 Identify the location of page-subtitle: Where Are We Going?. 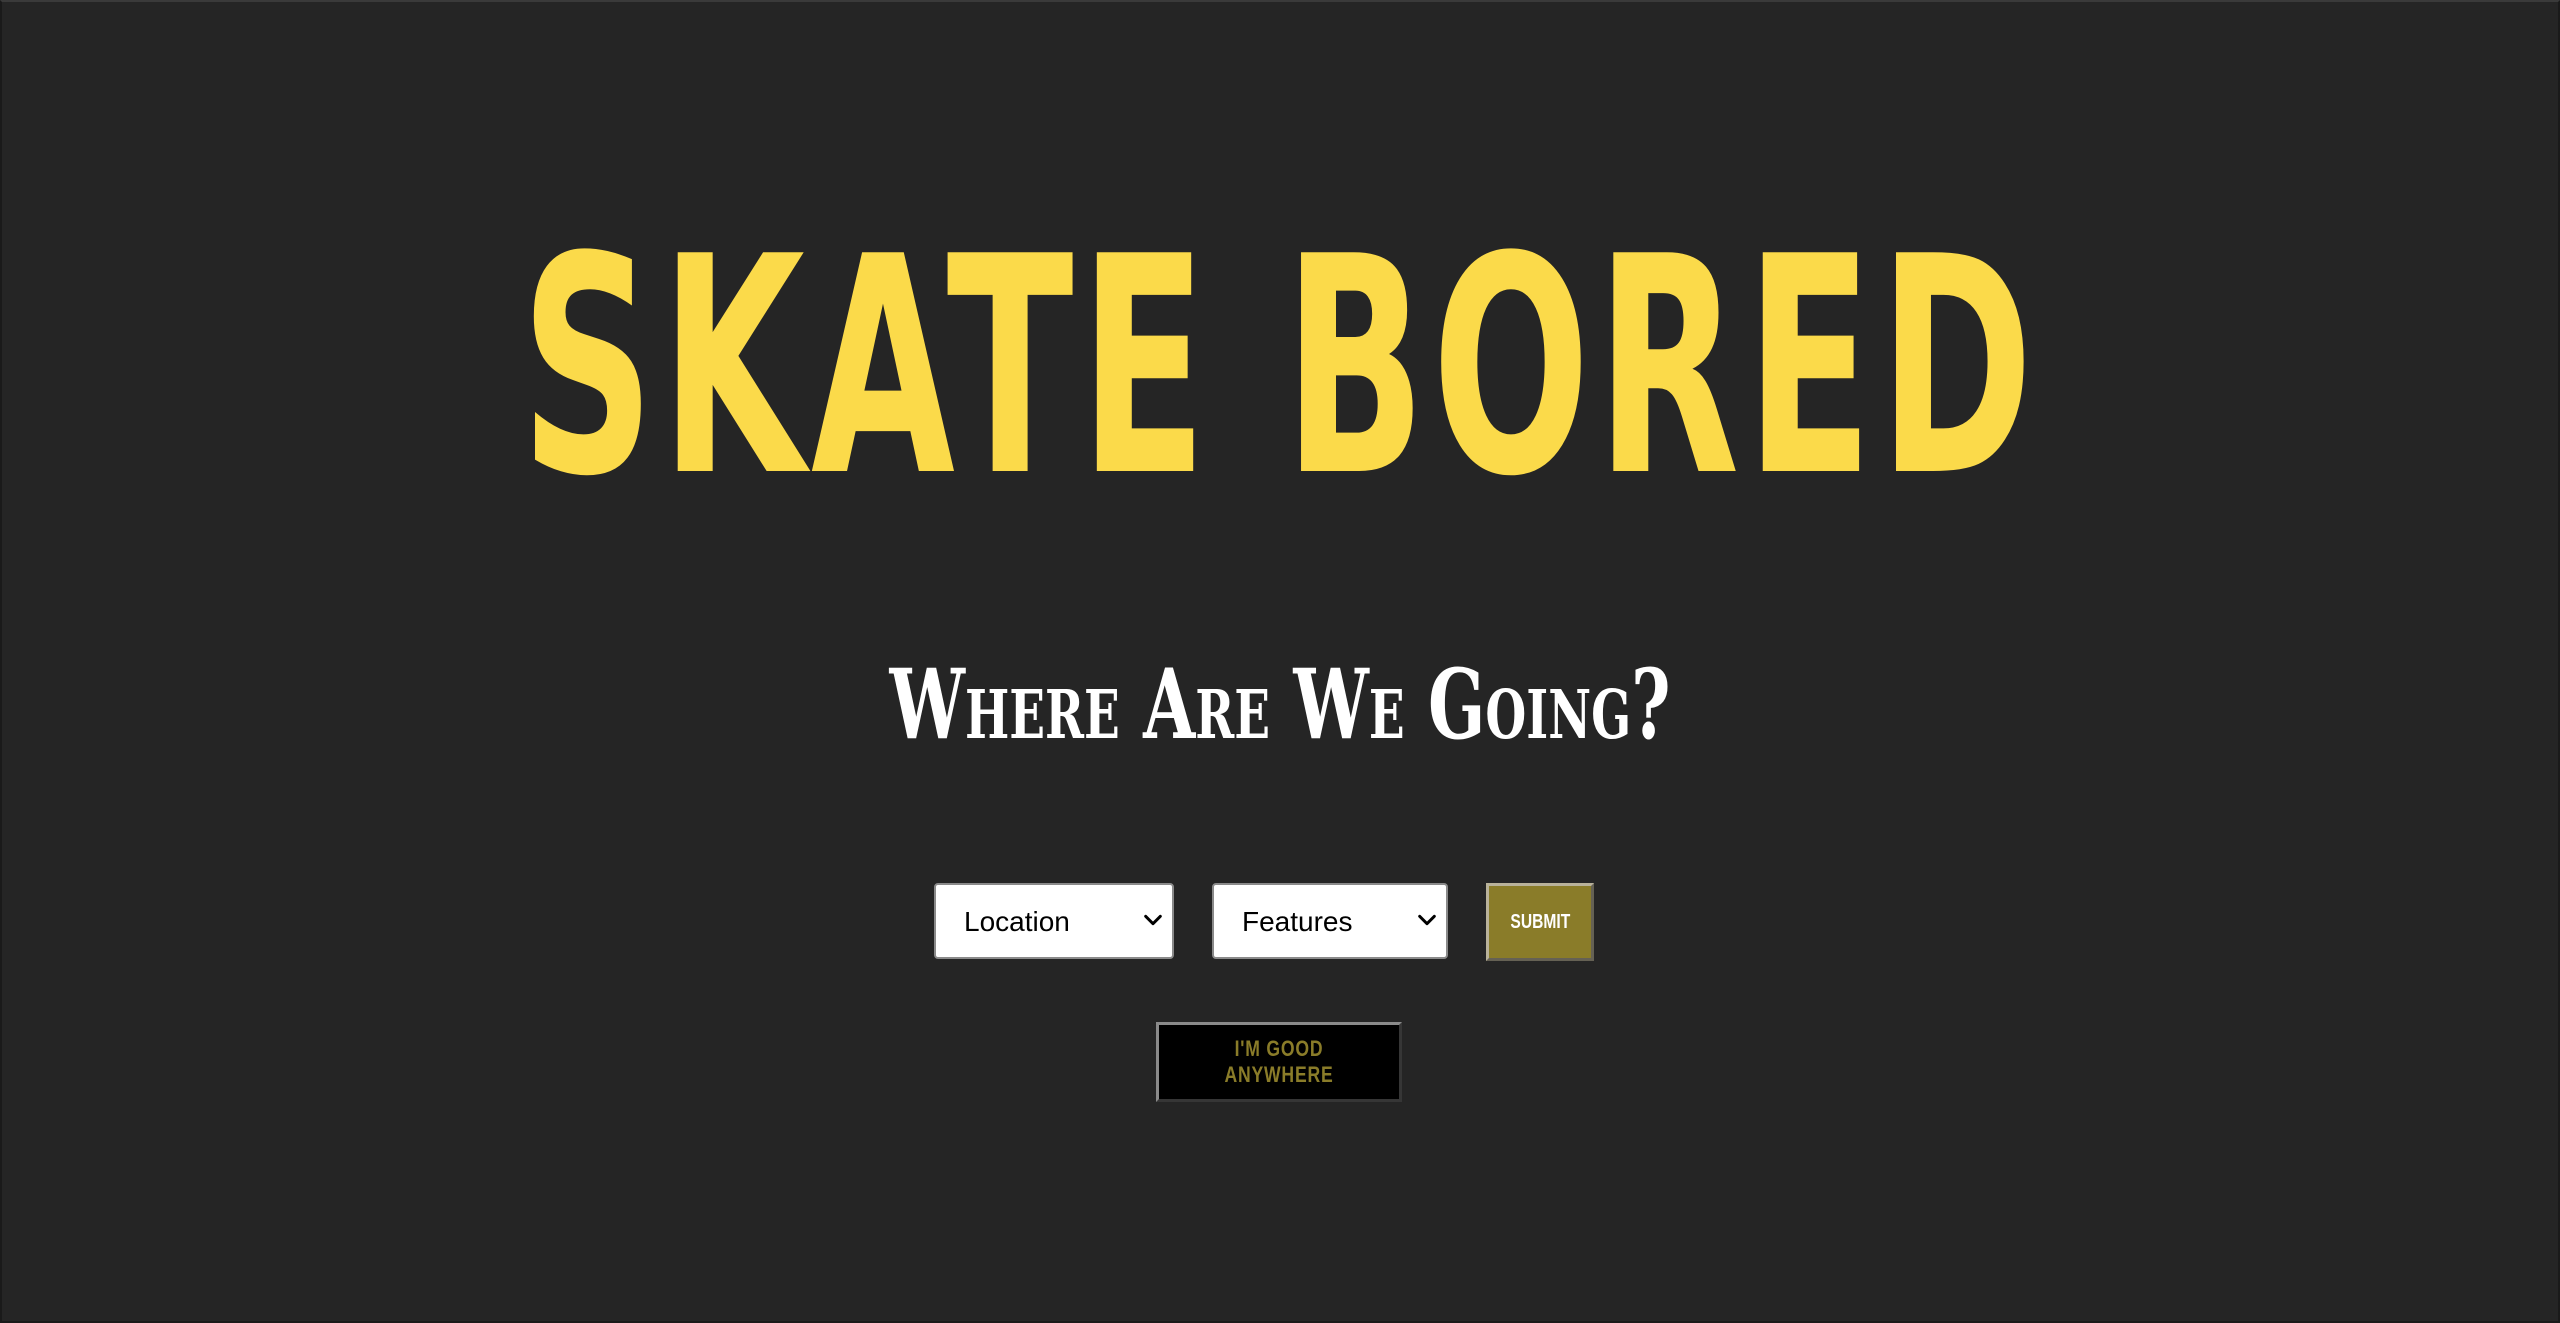
(1280, 704).